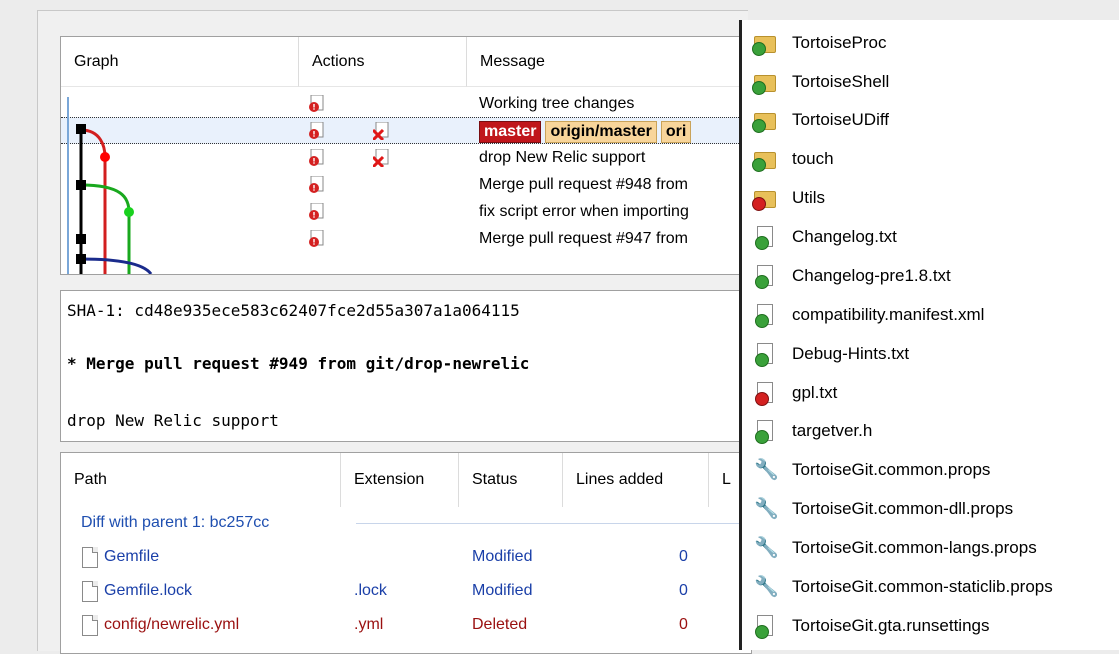  I want to click on file-modified-icon, so click(764, 394).